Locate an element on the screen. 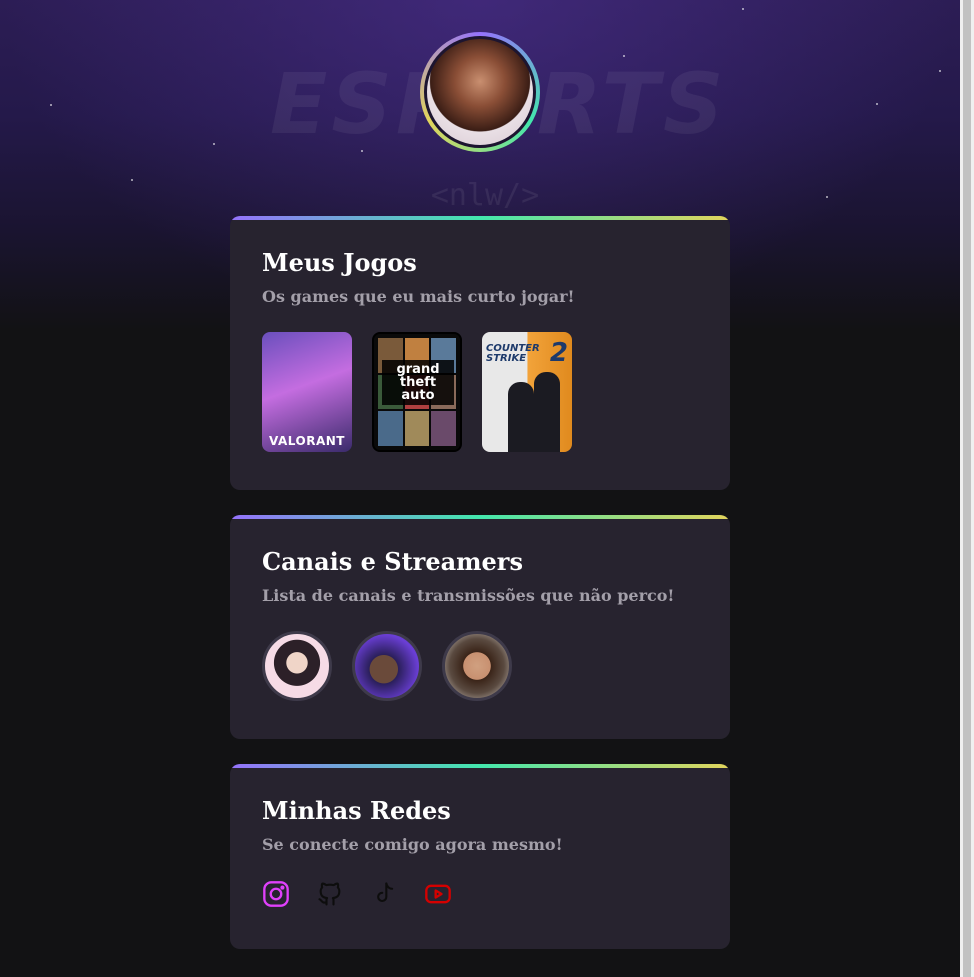 Image resolution: width=974 pixels, height=977 pixels. github-icon is located at coordinates (329, 894).